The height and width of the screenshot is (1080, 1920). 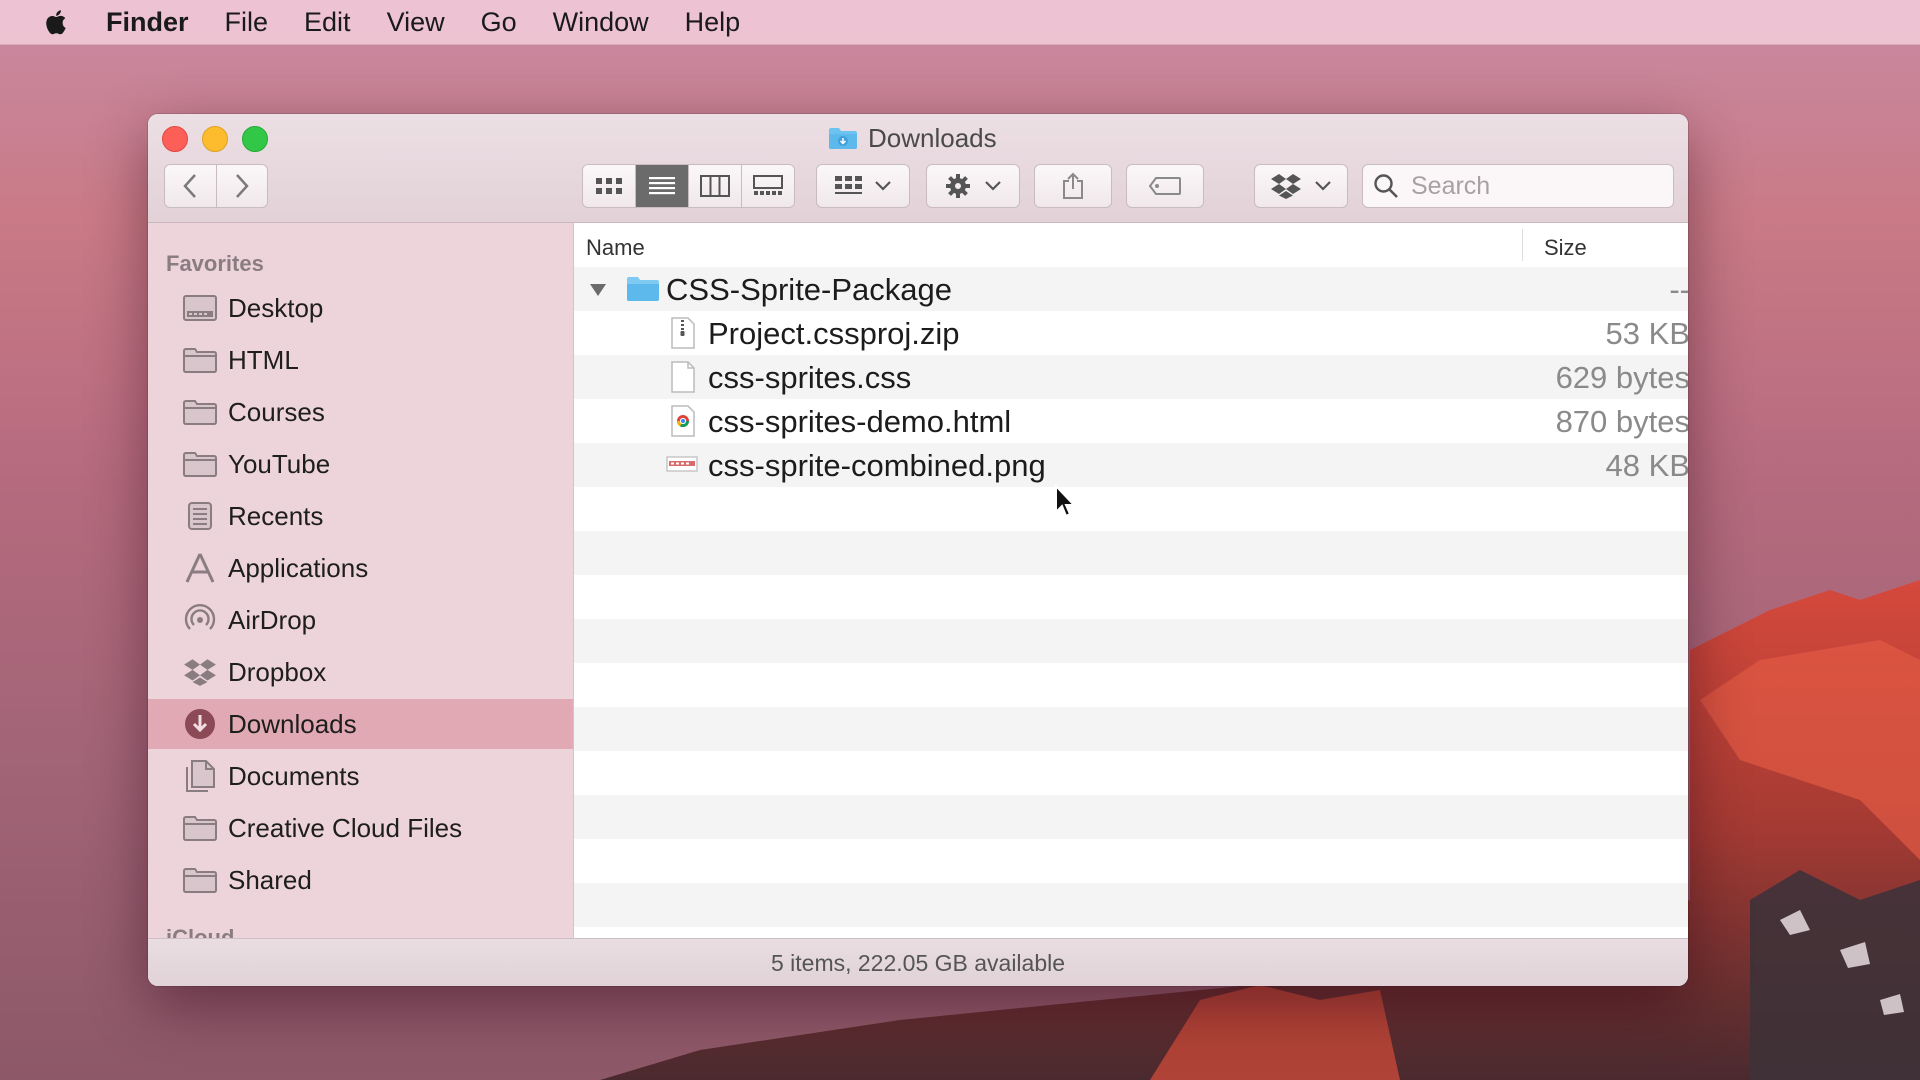 What do you see at coordinates (609, 186) in the screenshot?
I see `icon-view-button` at bounding box center [609, 186].